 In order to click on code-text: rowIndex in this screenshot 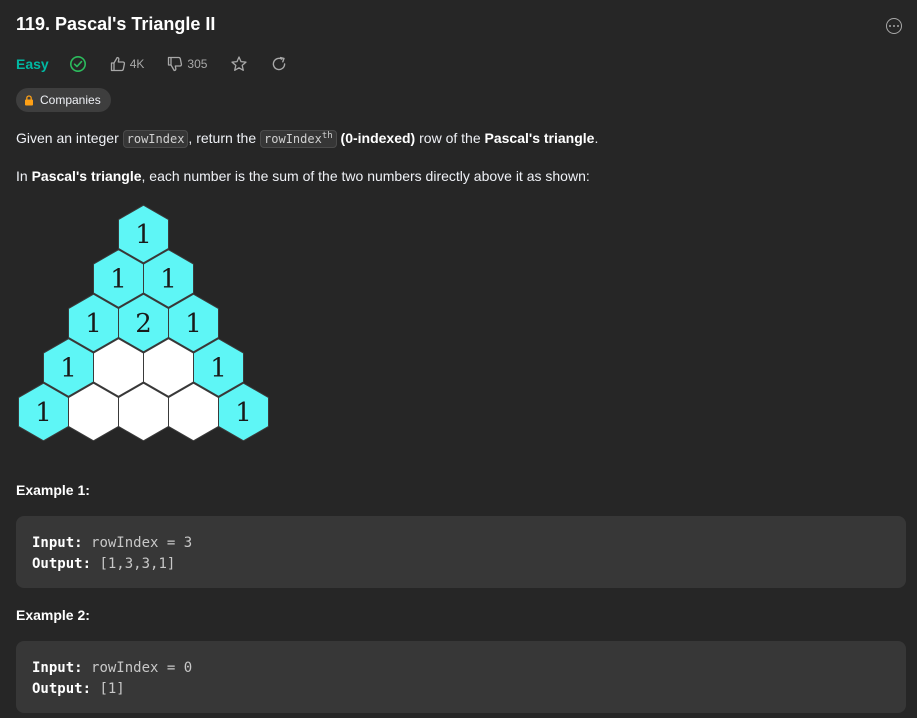, I will do `click(293, 139)`.